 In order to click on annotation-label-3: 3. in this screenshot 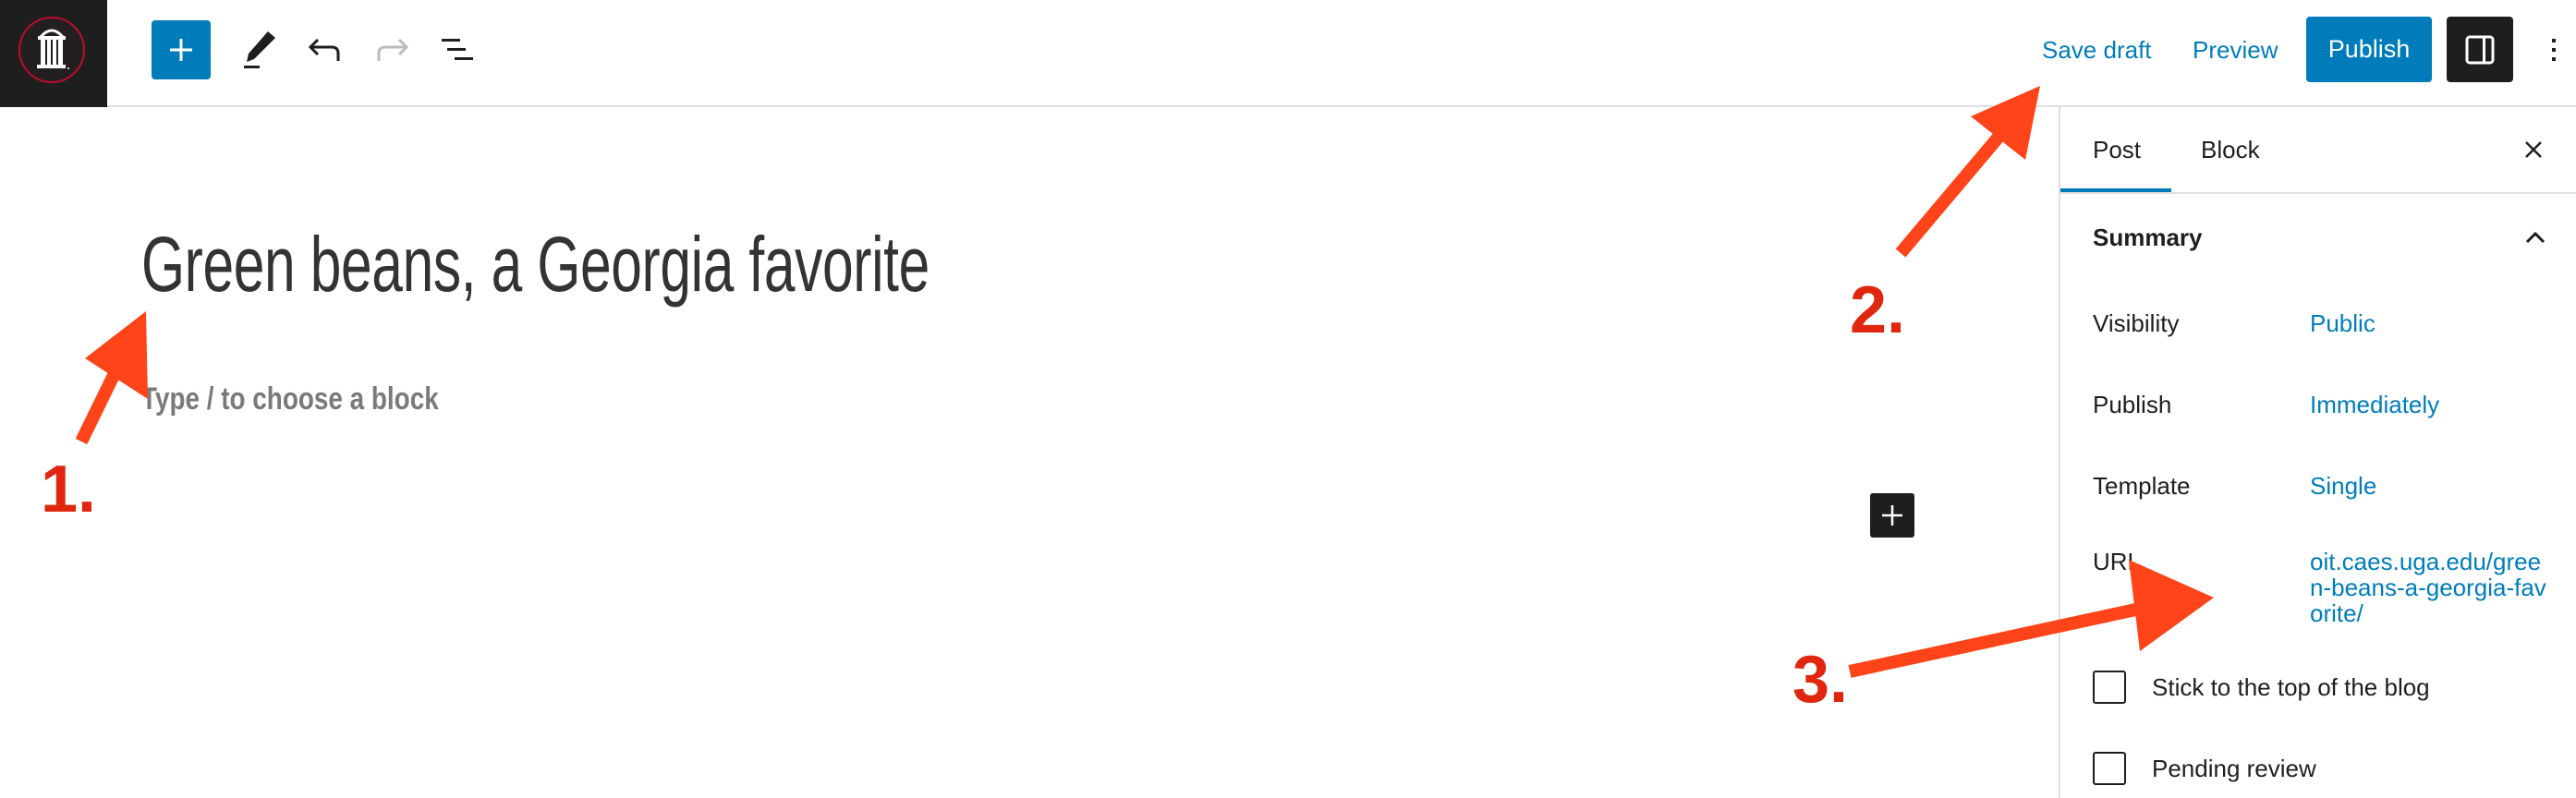, I will do `click(1820, 680)`.